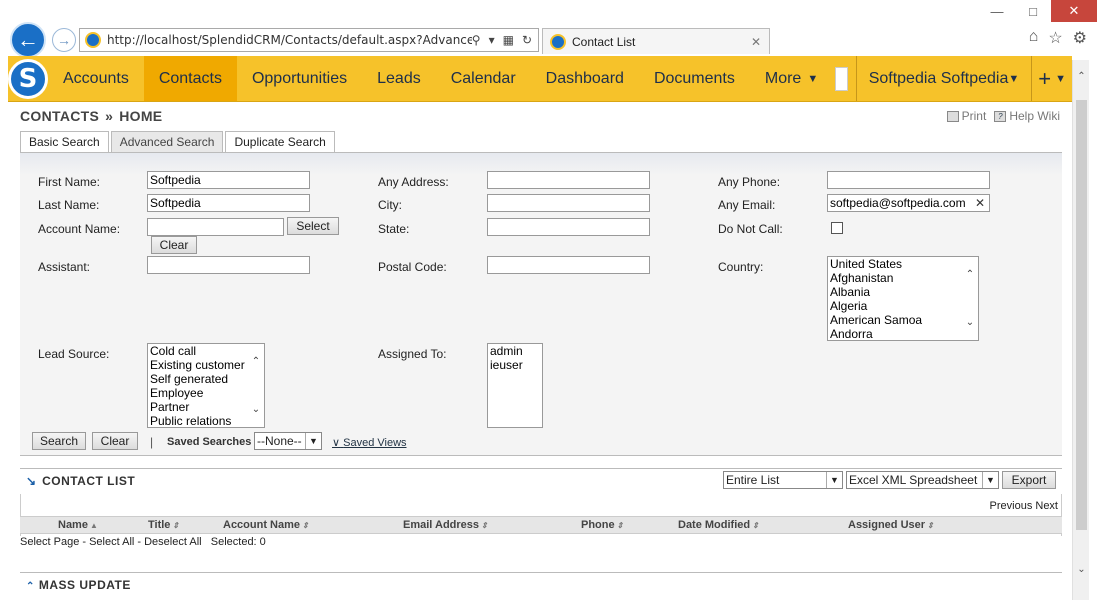 The width and height of the screenshot is (1097, 600). Describe the element at coordinates (1033, 11) in the screenshot. I see `maximize-icon: □` at that location.